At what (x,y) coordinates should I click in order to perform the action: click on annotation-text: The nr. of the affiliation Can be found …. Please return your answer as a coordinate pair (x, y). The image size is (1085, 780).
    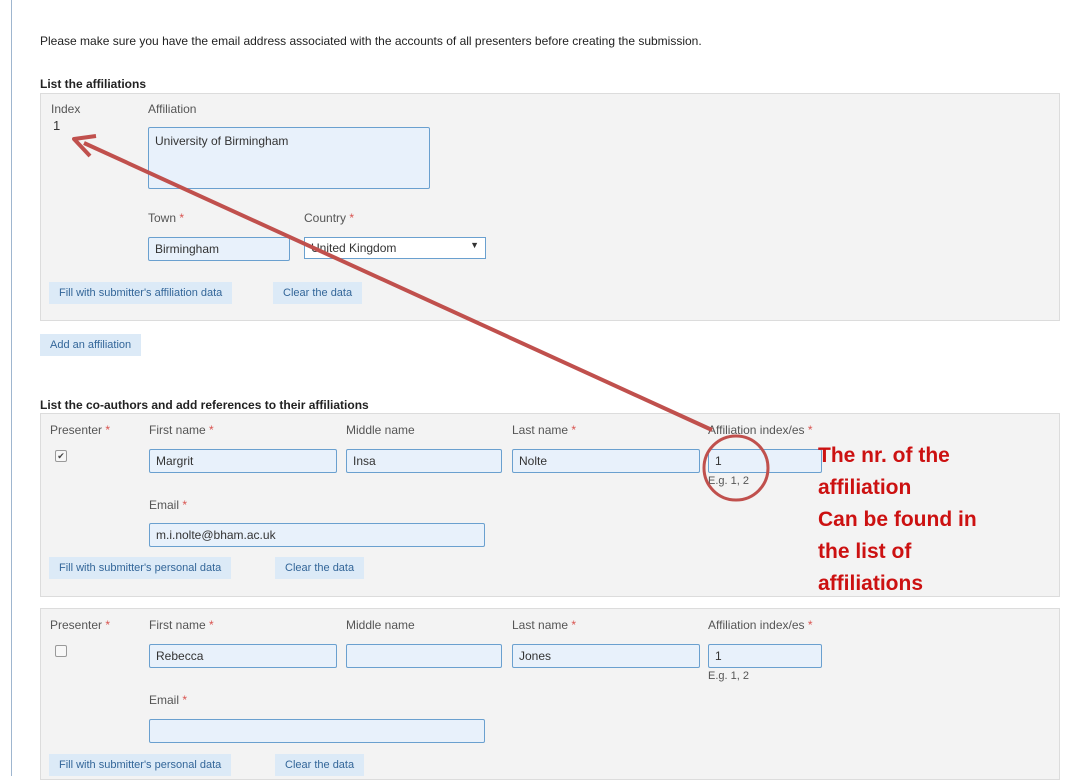
    Looking at the image, I should click on (943, 520).